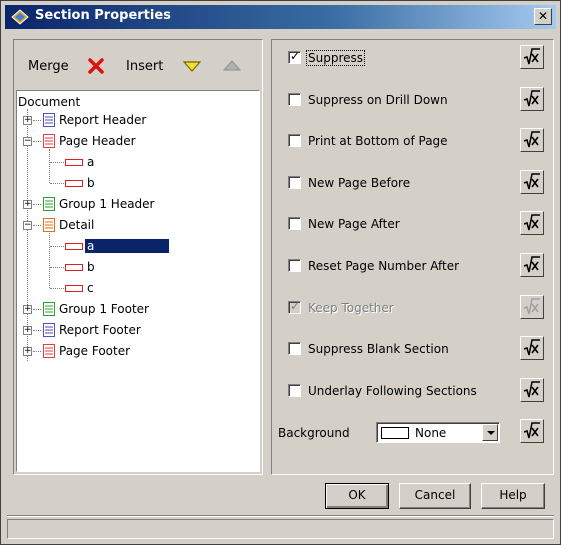 This screenshot has width=561, height=545. I want to click on option-row-new-page-before: New Page Before, so click(412, 183).